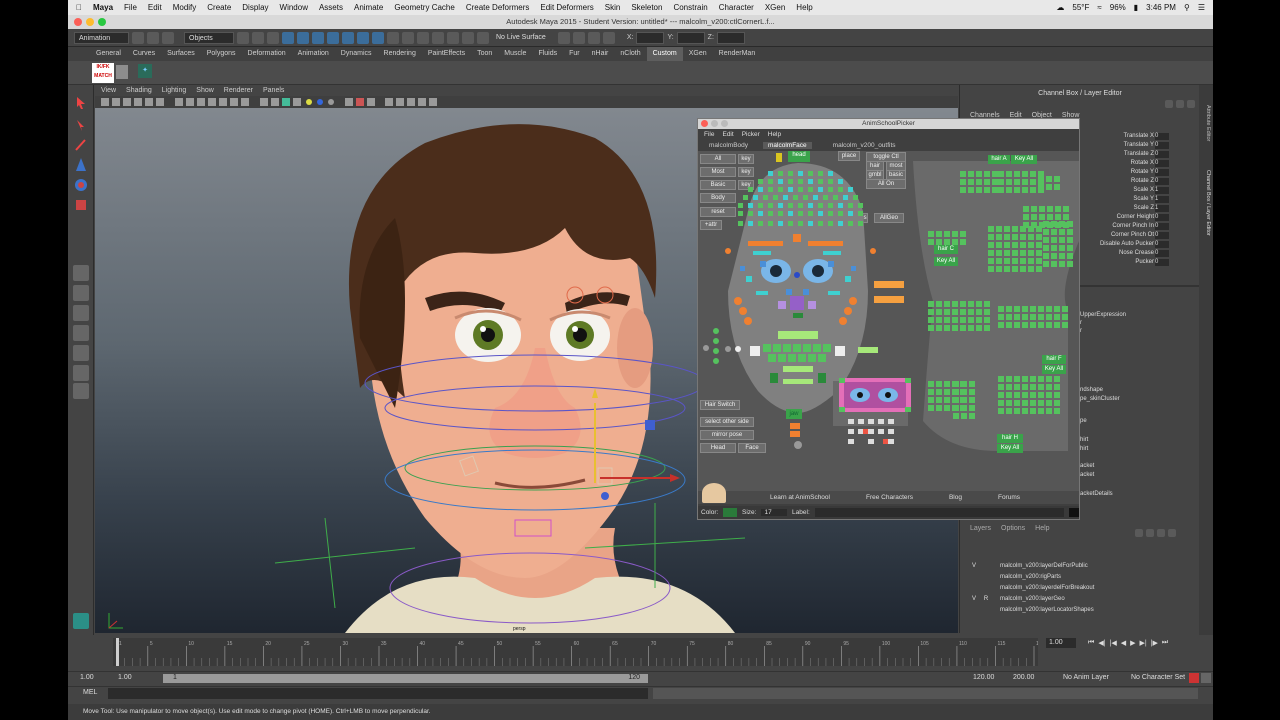  I want to click on layer-name: malcolm_v200:layerLocatorShapes, so click(1047, 610).